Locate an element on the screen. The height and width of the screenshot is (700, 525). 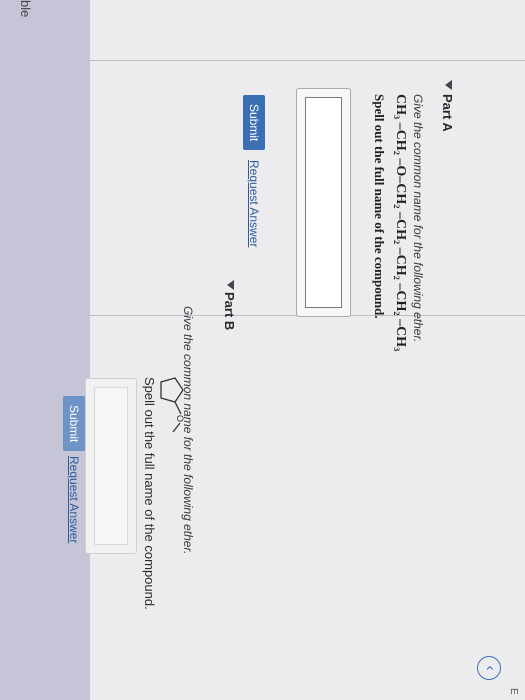
part-a-title: Part A is located at coordinates (447, 113).